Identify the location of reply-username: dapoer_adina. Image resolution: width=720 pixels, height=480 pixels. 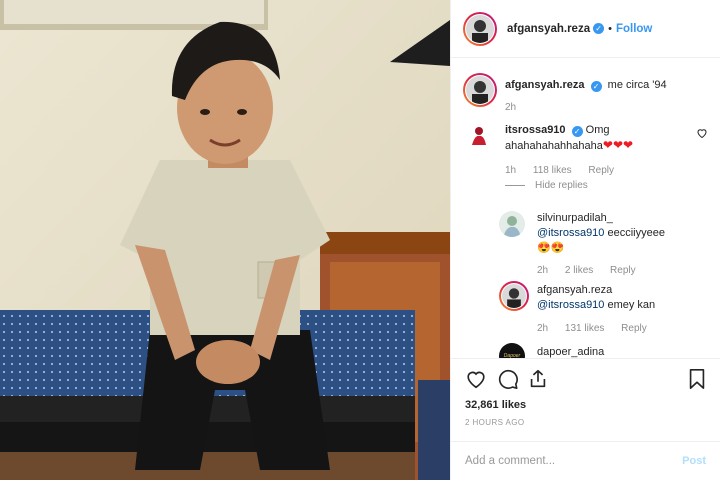
(570, 352).